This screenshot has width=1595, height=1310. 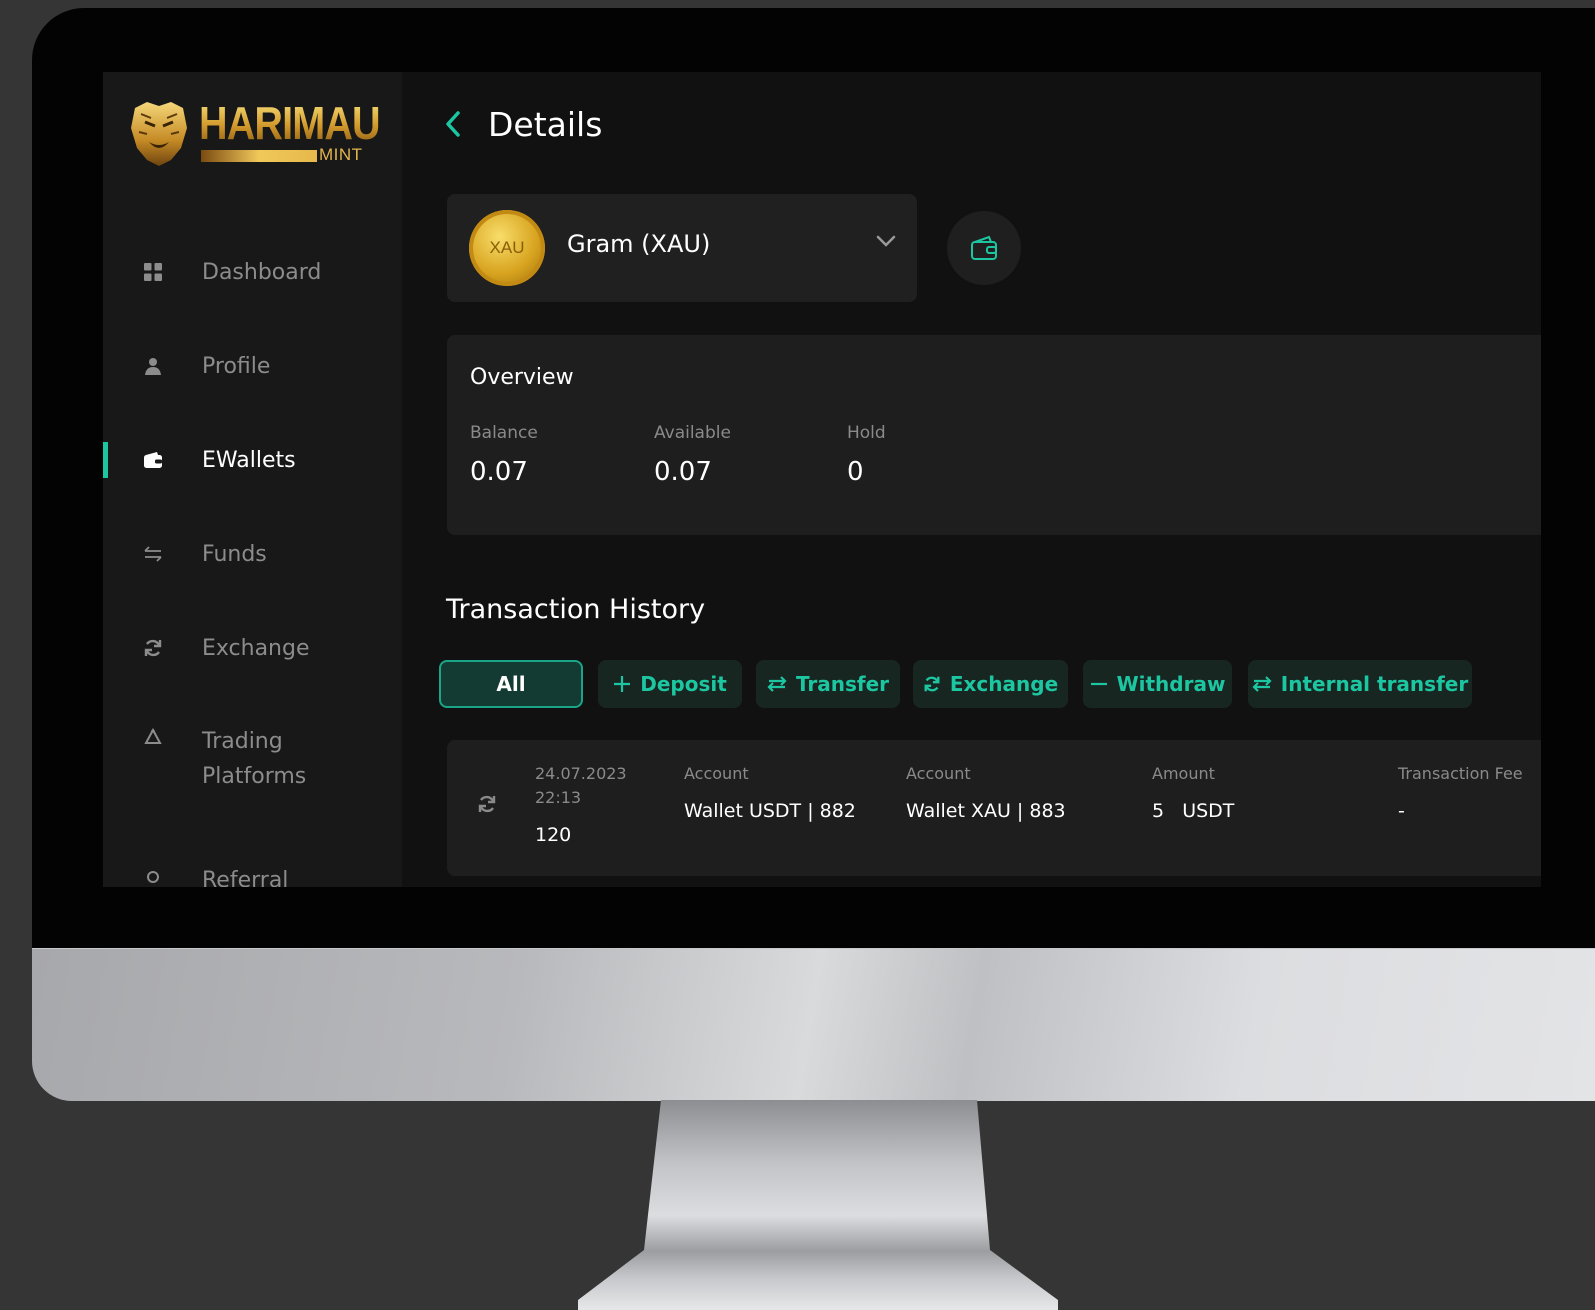 I want to click on to-account-value: Wallet XAU | 883, so click(x=986, y=811).